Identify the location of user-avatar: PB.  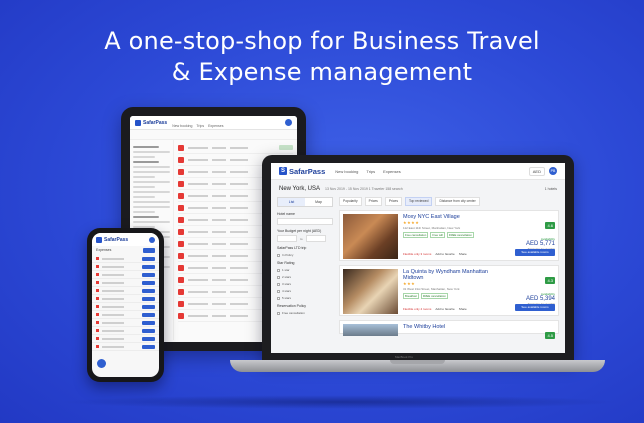
(553, 171).